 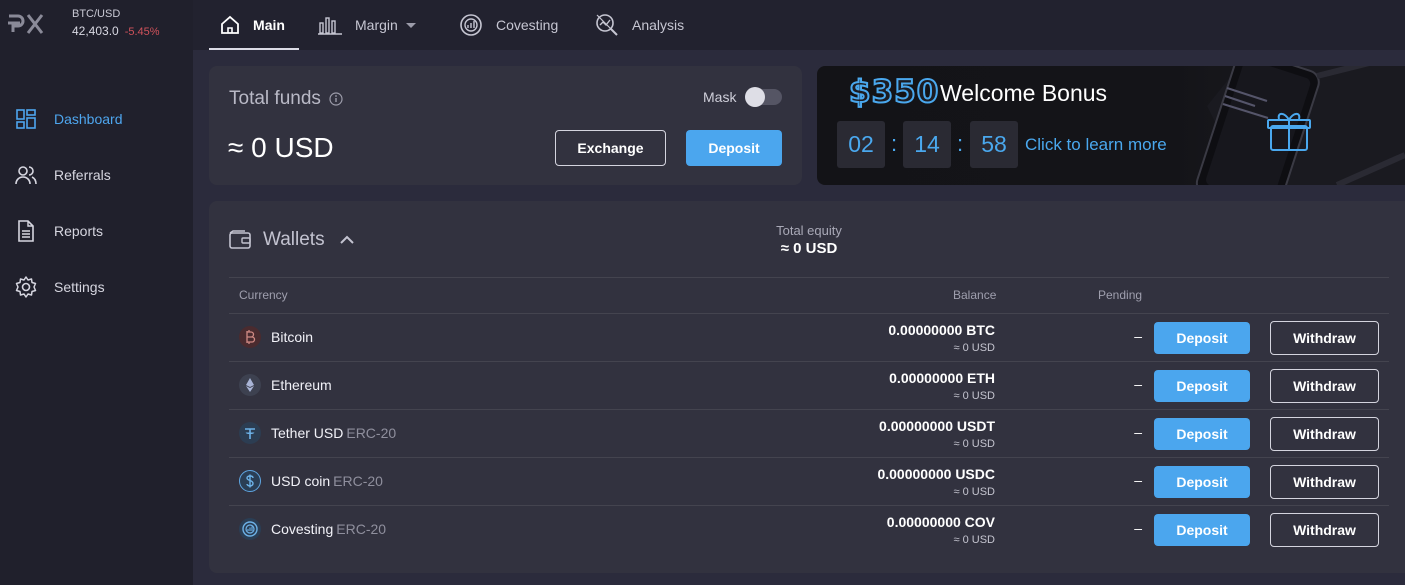 I want to click on sidebar-item-referrals: Referrals, so click(x=62, y=175).